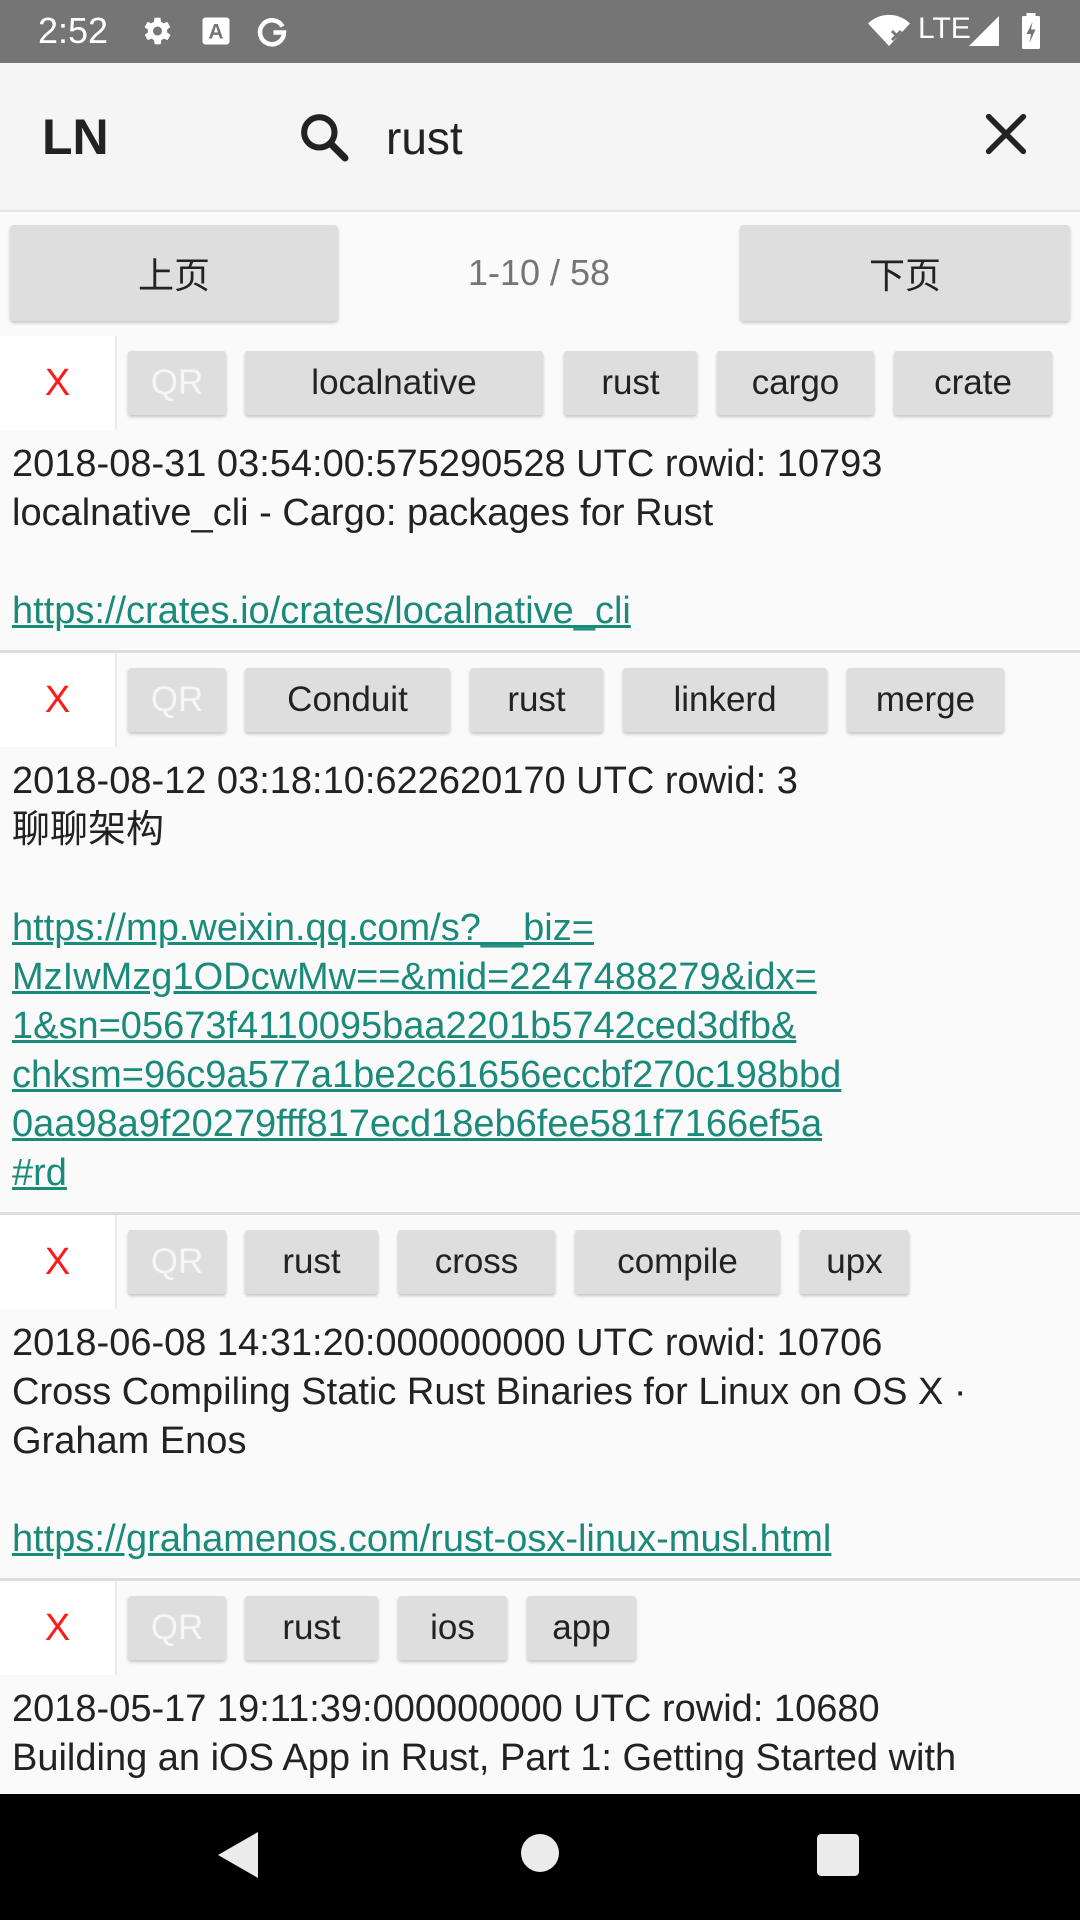  Describe the element at coordinates (540, 31) in the screenshot. I see `status-bar: 2:52 A LTE` at that location.